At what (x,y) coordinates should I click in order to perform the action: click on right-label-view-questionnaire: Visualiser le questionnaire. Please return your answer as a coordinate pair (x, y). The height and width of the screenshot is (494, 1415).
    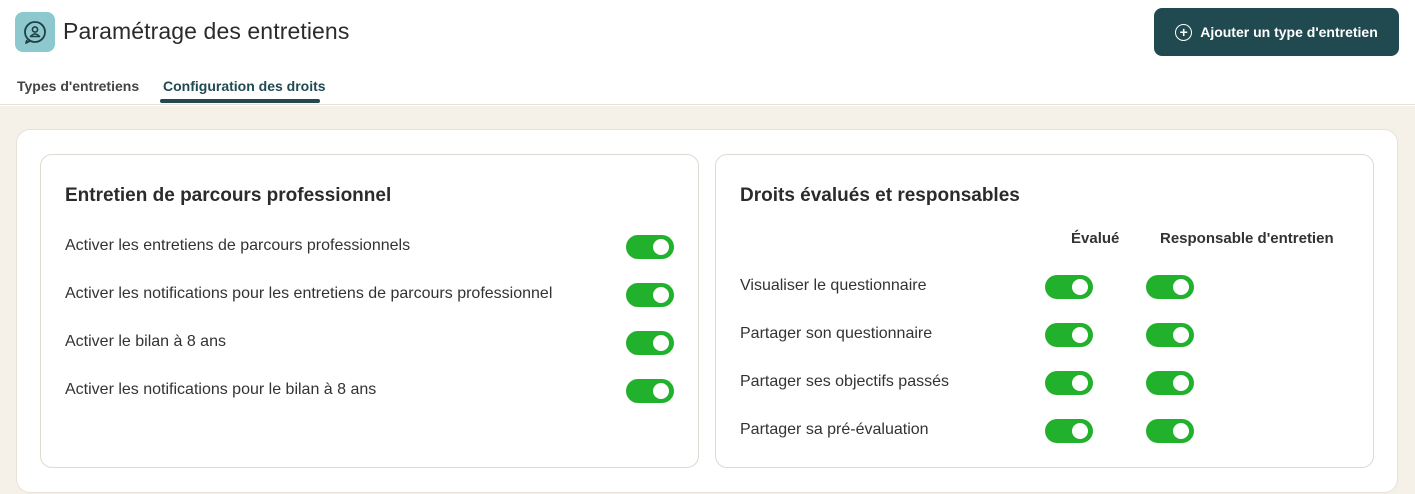
    Looking at the image, I should click on (833, 285).